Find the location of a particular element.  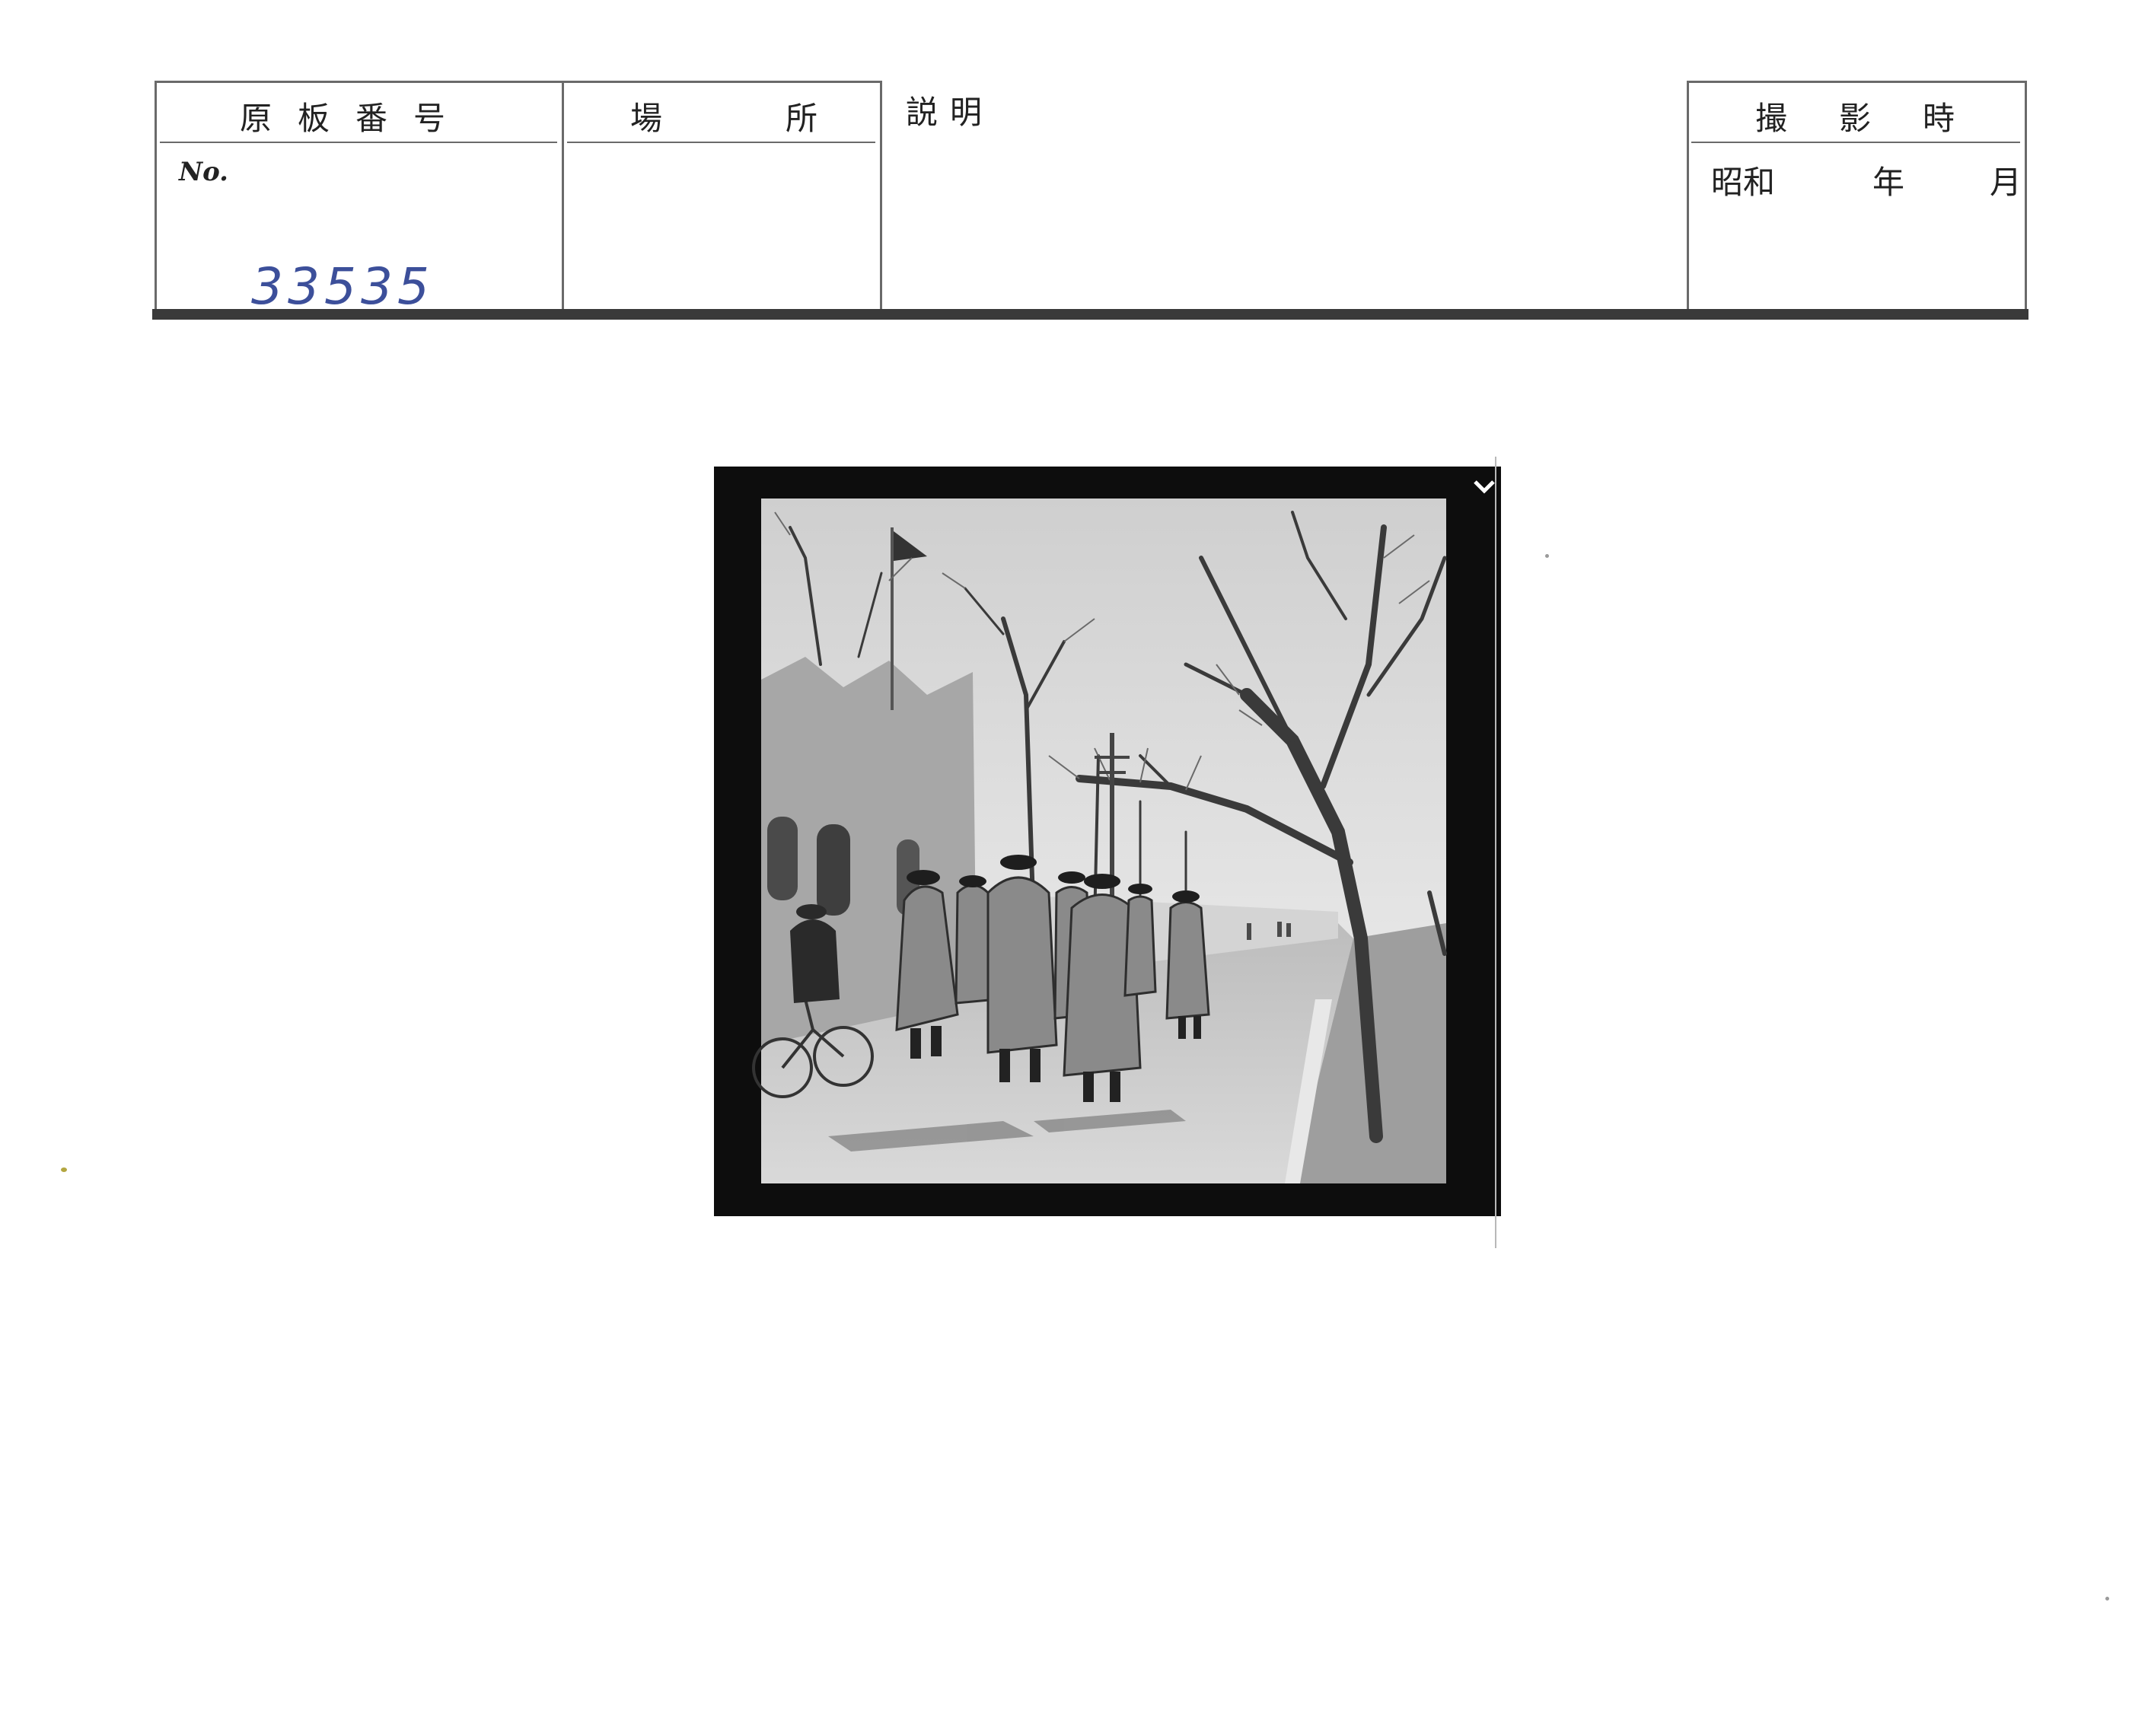

negative-number-value: 33535 is located at coordinates (342, 286).